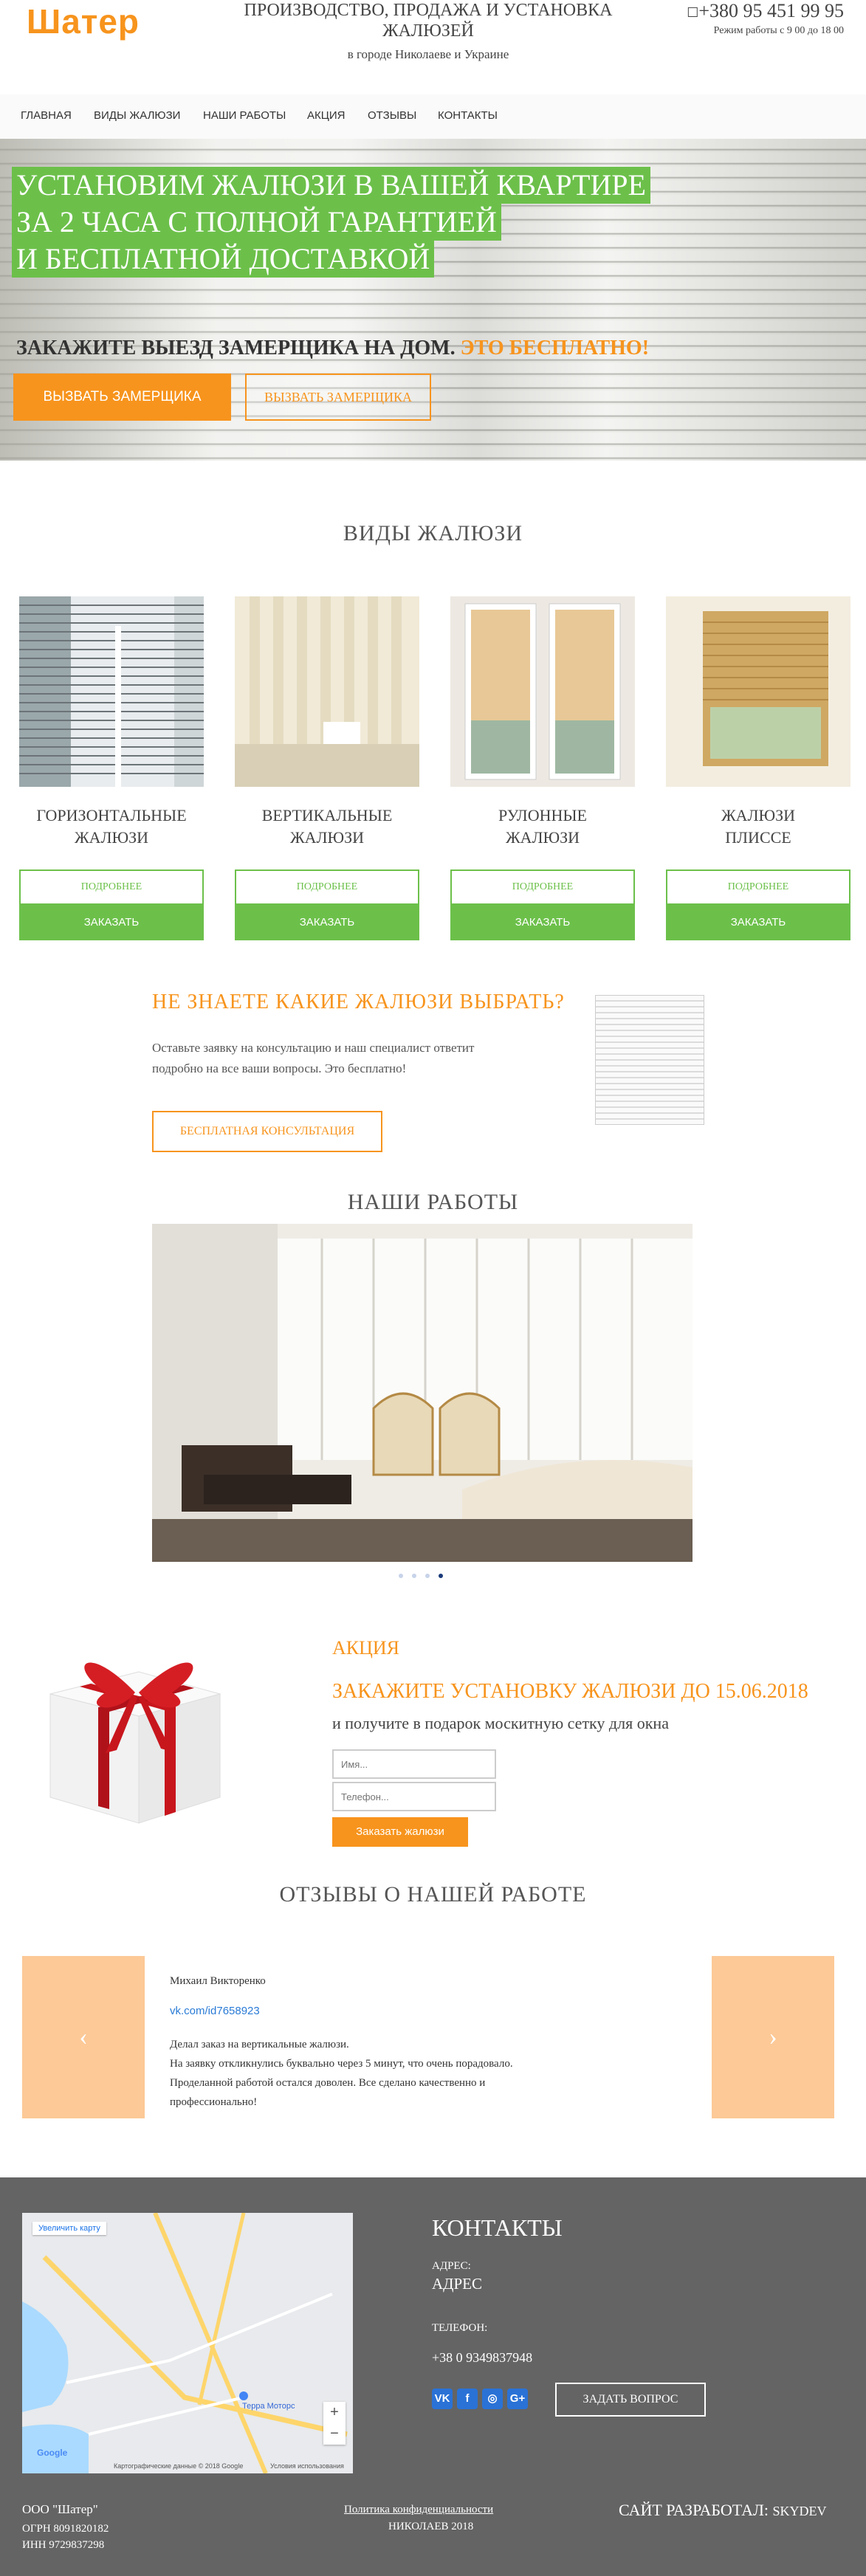  What do you see at coordinates (693, 13) in the screenshot?
I see `phone-icon: ☐` at bounding box center [693, 13].